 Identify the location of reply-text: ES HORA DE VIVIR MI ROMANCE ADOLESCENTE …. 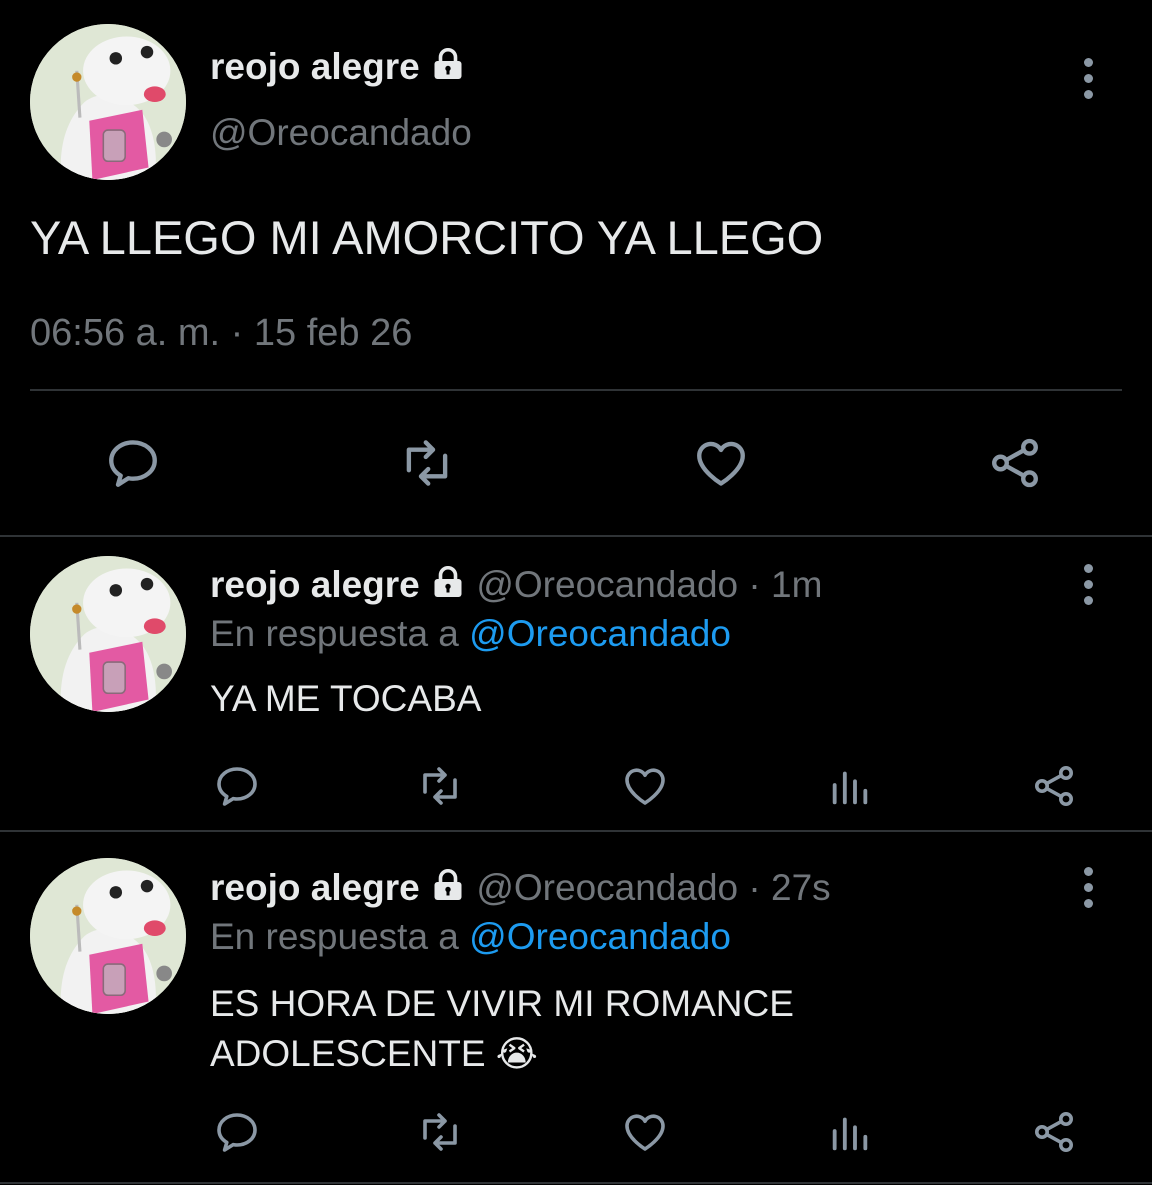
(502, 1029).